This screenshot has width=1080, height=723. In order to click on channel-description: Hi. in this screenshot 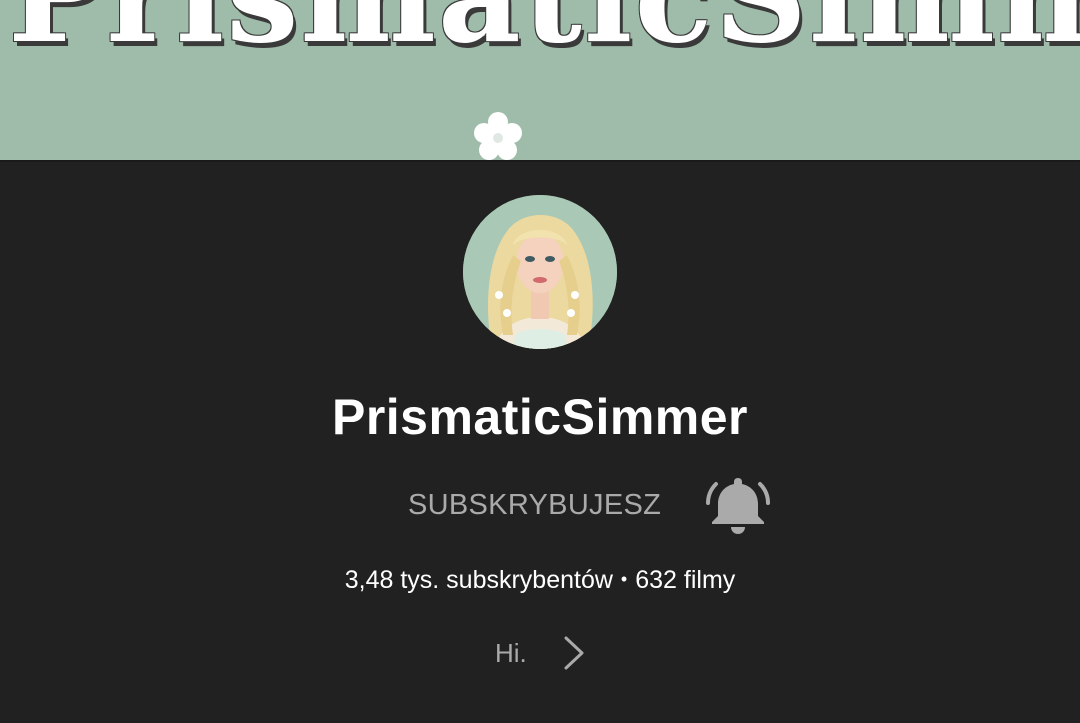, I will do `click(511, 653)`.